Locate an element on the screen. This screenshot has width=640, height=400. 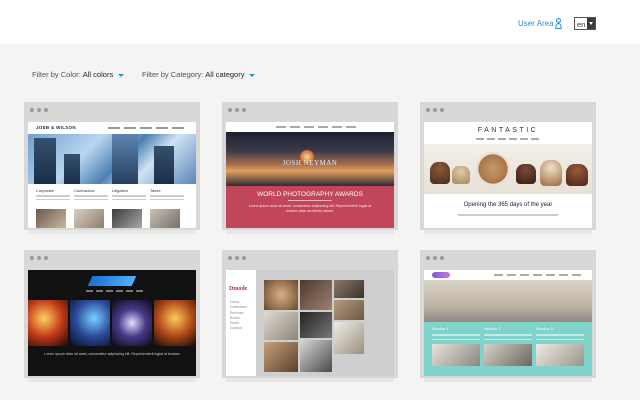
category-filter-label: Filter by Category: is located at coordinates (173, 74).